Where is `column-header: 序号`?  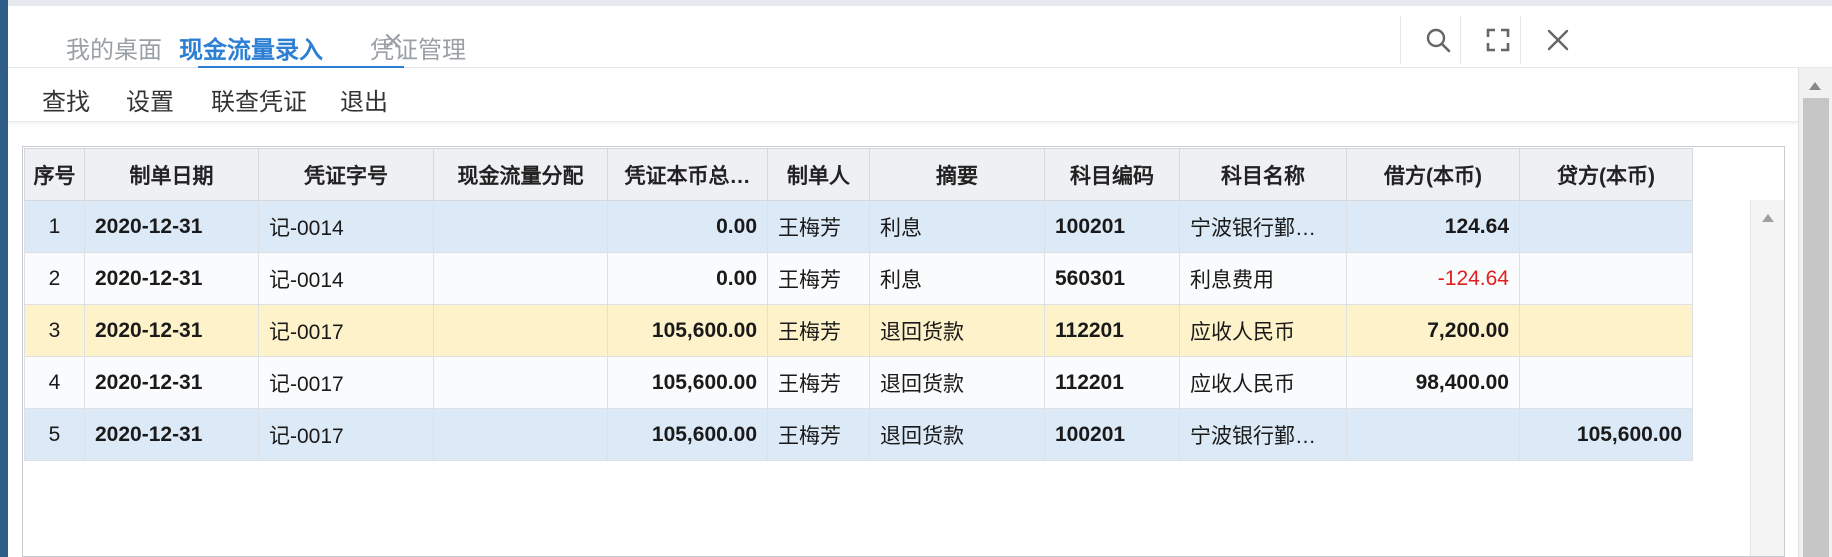 column-header: 序号 is located at coordinates (54, 174).